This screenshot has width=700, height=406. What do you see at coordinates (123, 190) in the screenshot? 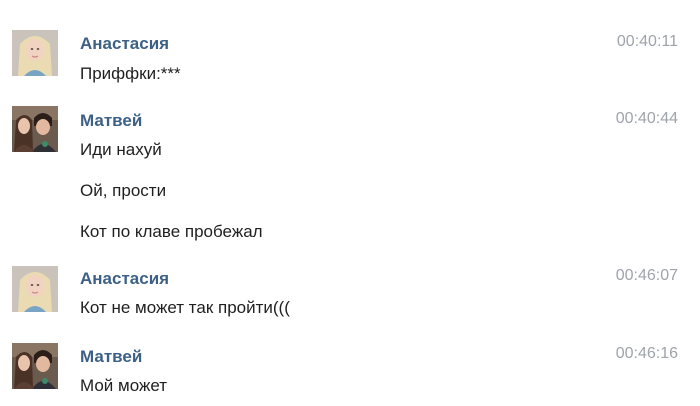
I see `message-text: Ой, прости` at bounding box center [123, 190].